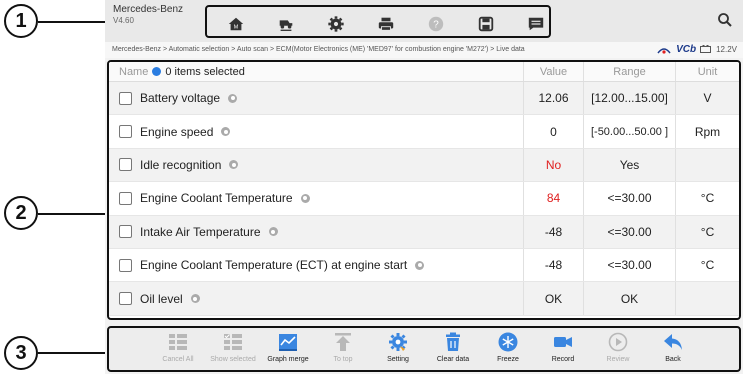  What do you see at coordinates (508, 359) in the screenshot?
I see `freeze-label: Freeze` at bounding box center [508, 359].